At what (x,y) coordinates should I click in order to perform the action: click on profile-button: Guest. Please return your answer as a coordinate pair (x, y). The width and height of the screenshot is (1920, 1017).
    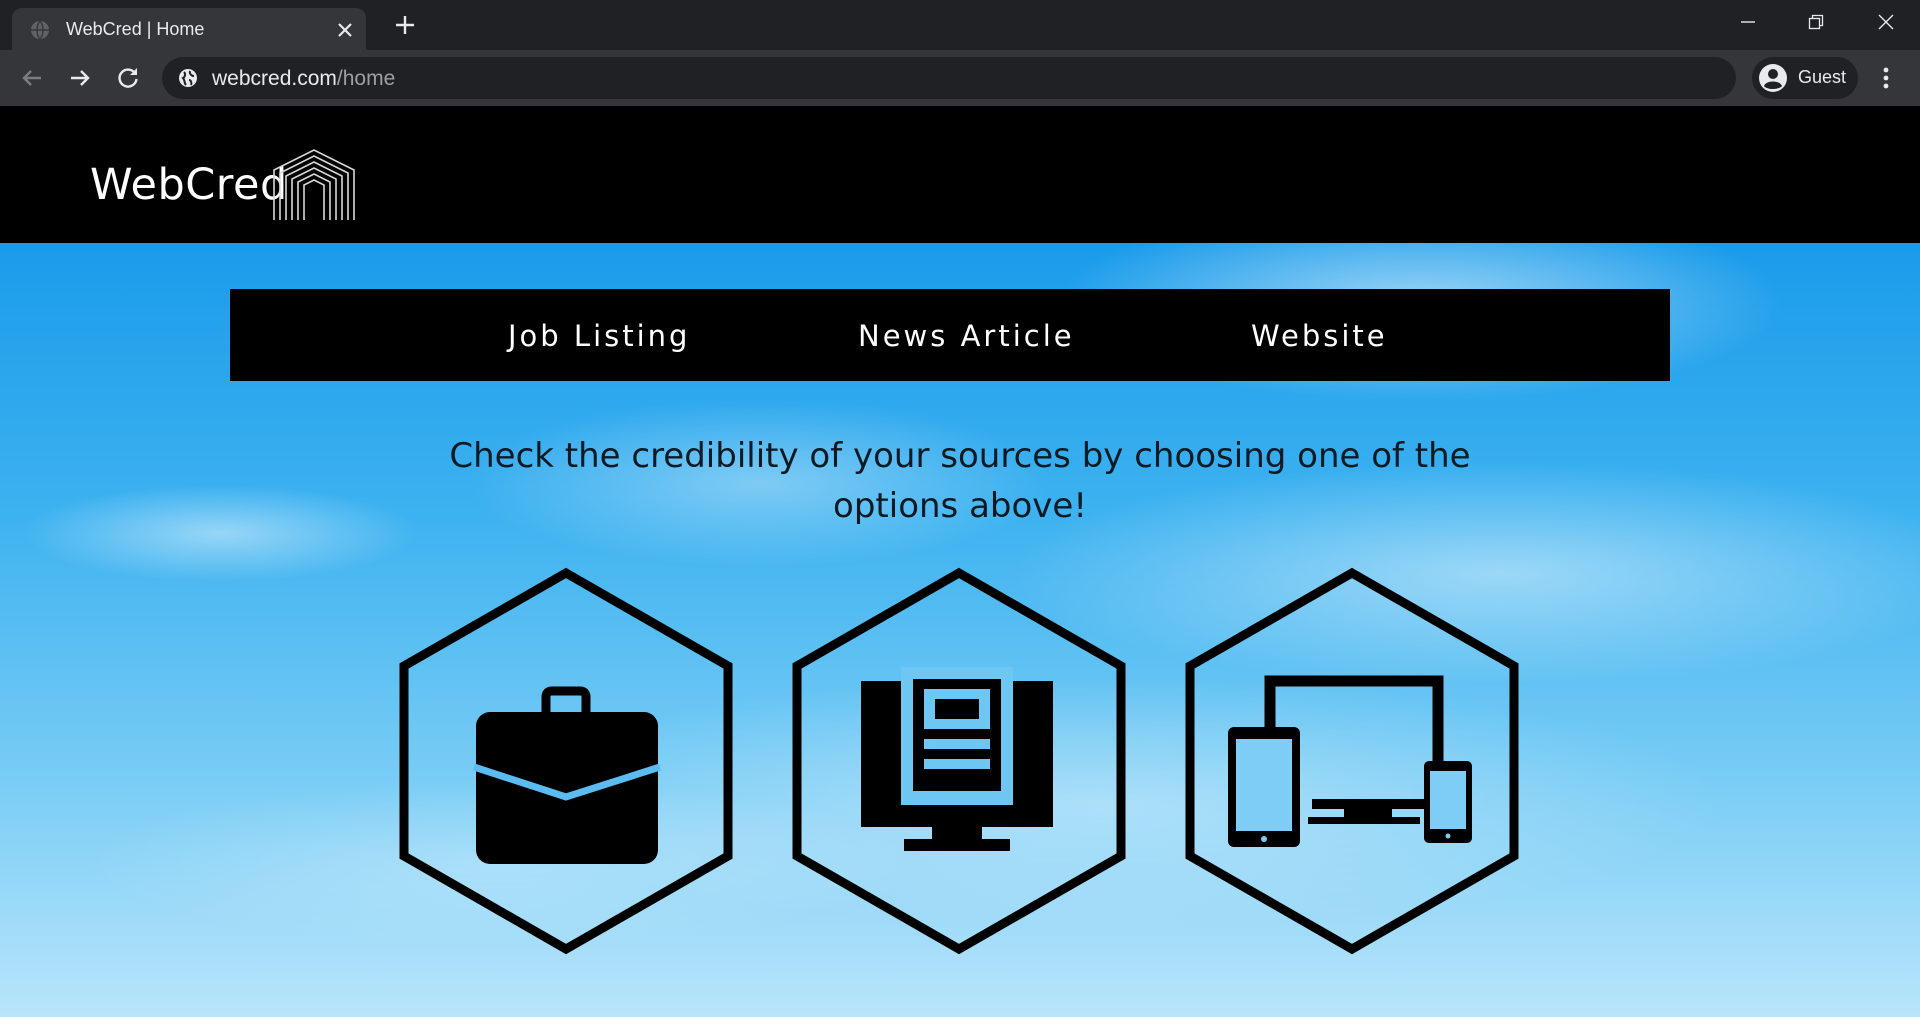
    Looking at the image, I should click on (1805, 78).